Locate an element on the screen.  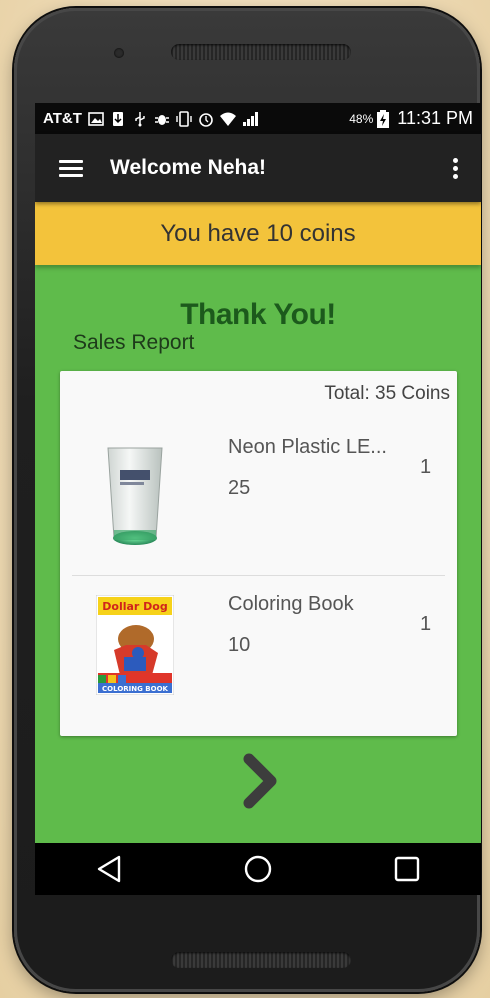
thank-you-heading: Thank You! is located at coordinates (258, 314).